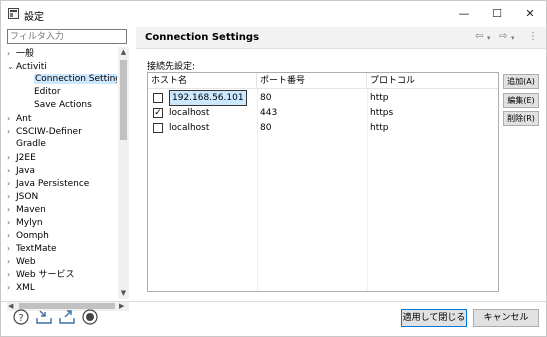  I want to click on port-cell: 443, so click(269, 113).